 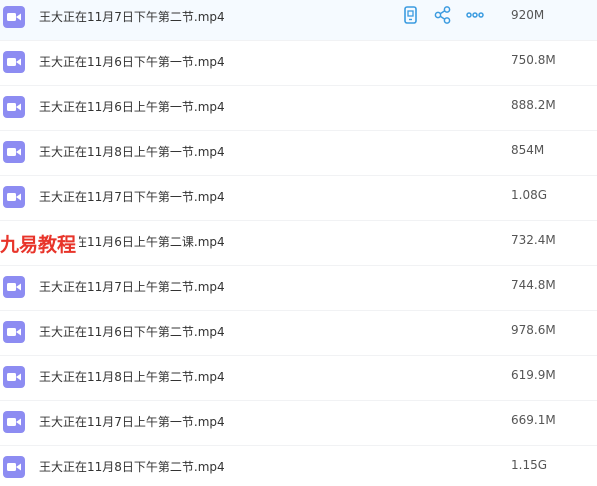 I want to click on file-row: 王大正在11月7日下午第二节.mp4 920M, so click(x=298, y=20).